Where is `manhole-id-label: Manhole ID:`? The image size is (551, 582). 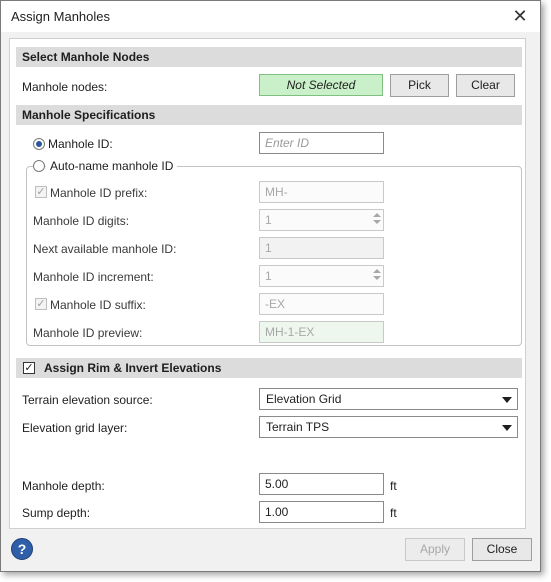
manhole-id-label: Manhole ID: is located at coordinates (80, 144).